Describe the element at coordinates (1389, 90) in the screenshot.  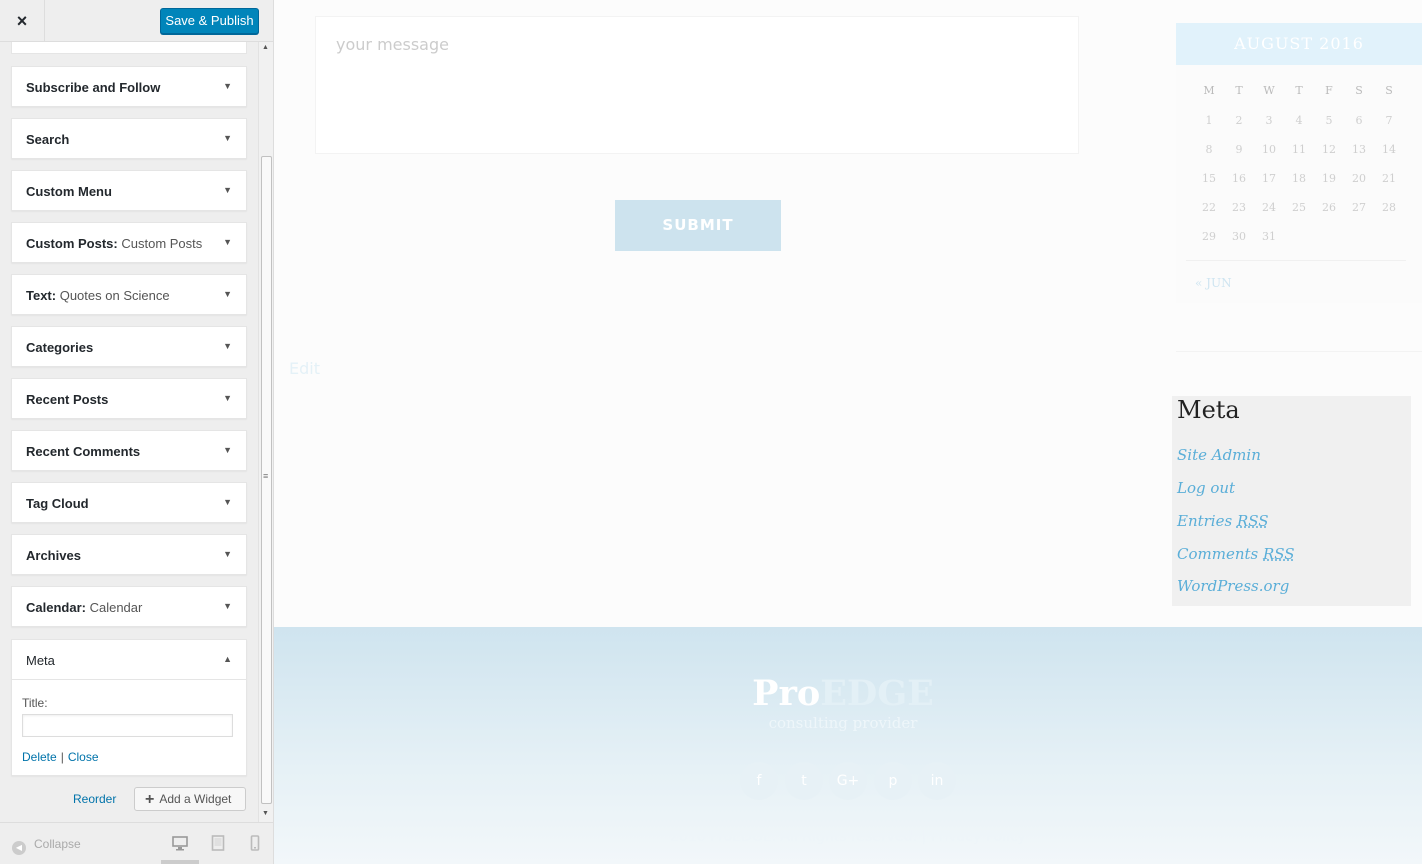
I see `calendar-weekday: S` at that location.